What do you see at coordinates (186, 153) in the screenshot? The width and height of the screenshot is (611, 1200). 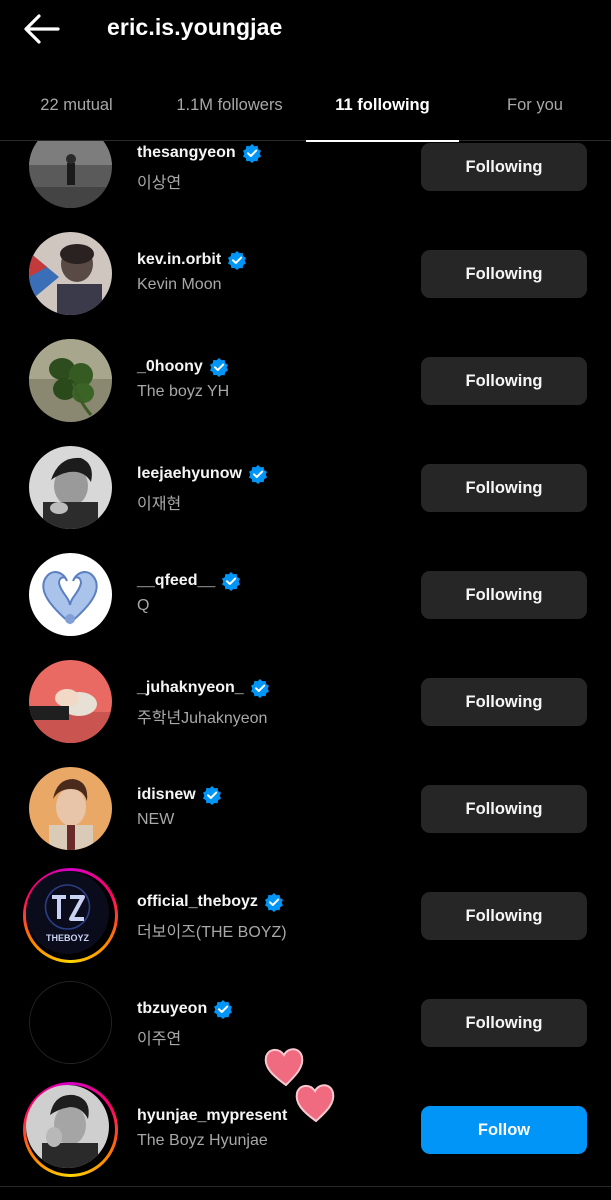 I see `username: thesangyeon` at bounding box center [186, 153].